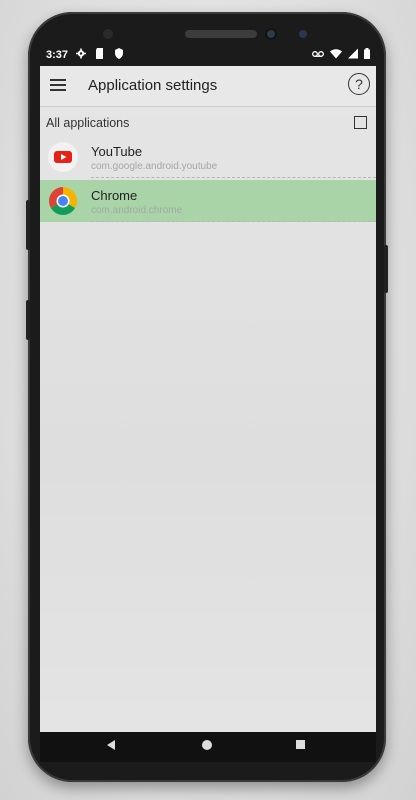 Image resolution: width=416 pixels, height=800 pixels. What do you see at coordinates (303, 34) in the screenshot?
I see `iris-sensor` at bounding box center [303, 34].